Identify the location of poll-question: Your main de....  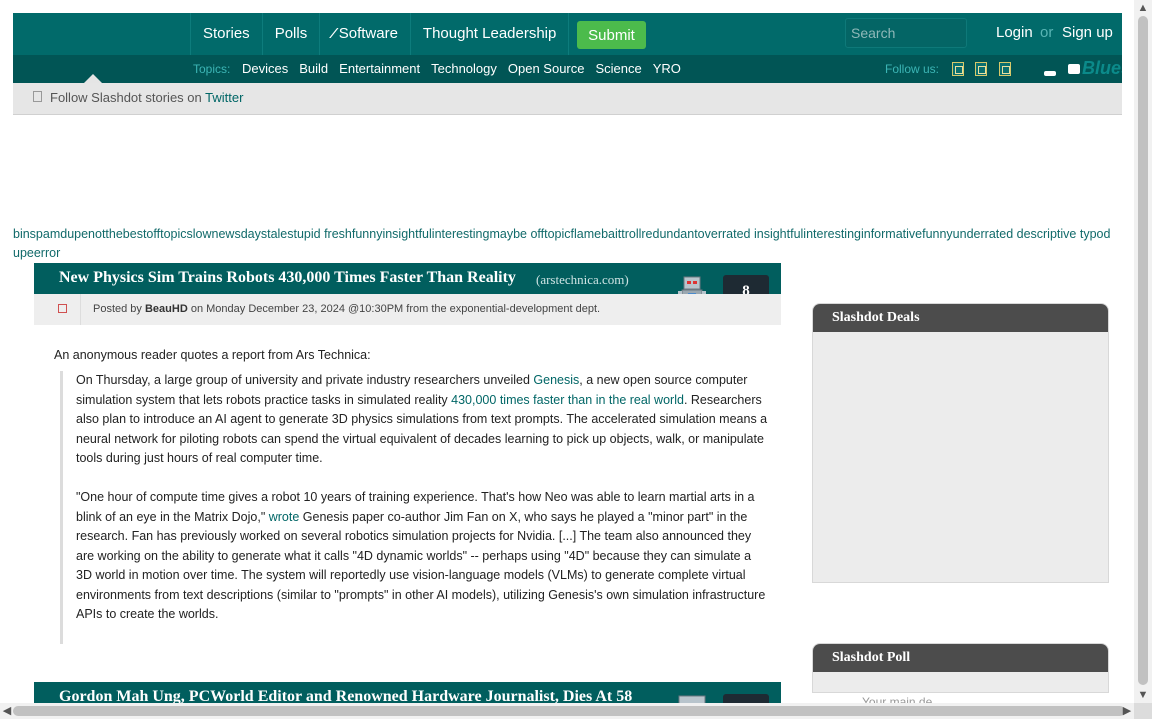
(902, 699).